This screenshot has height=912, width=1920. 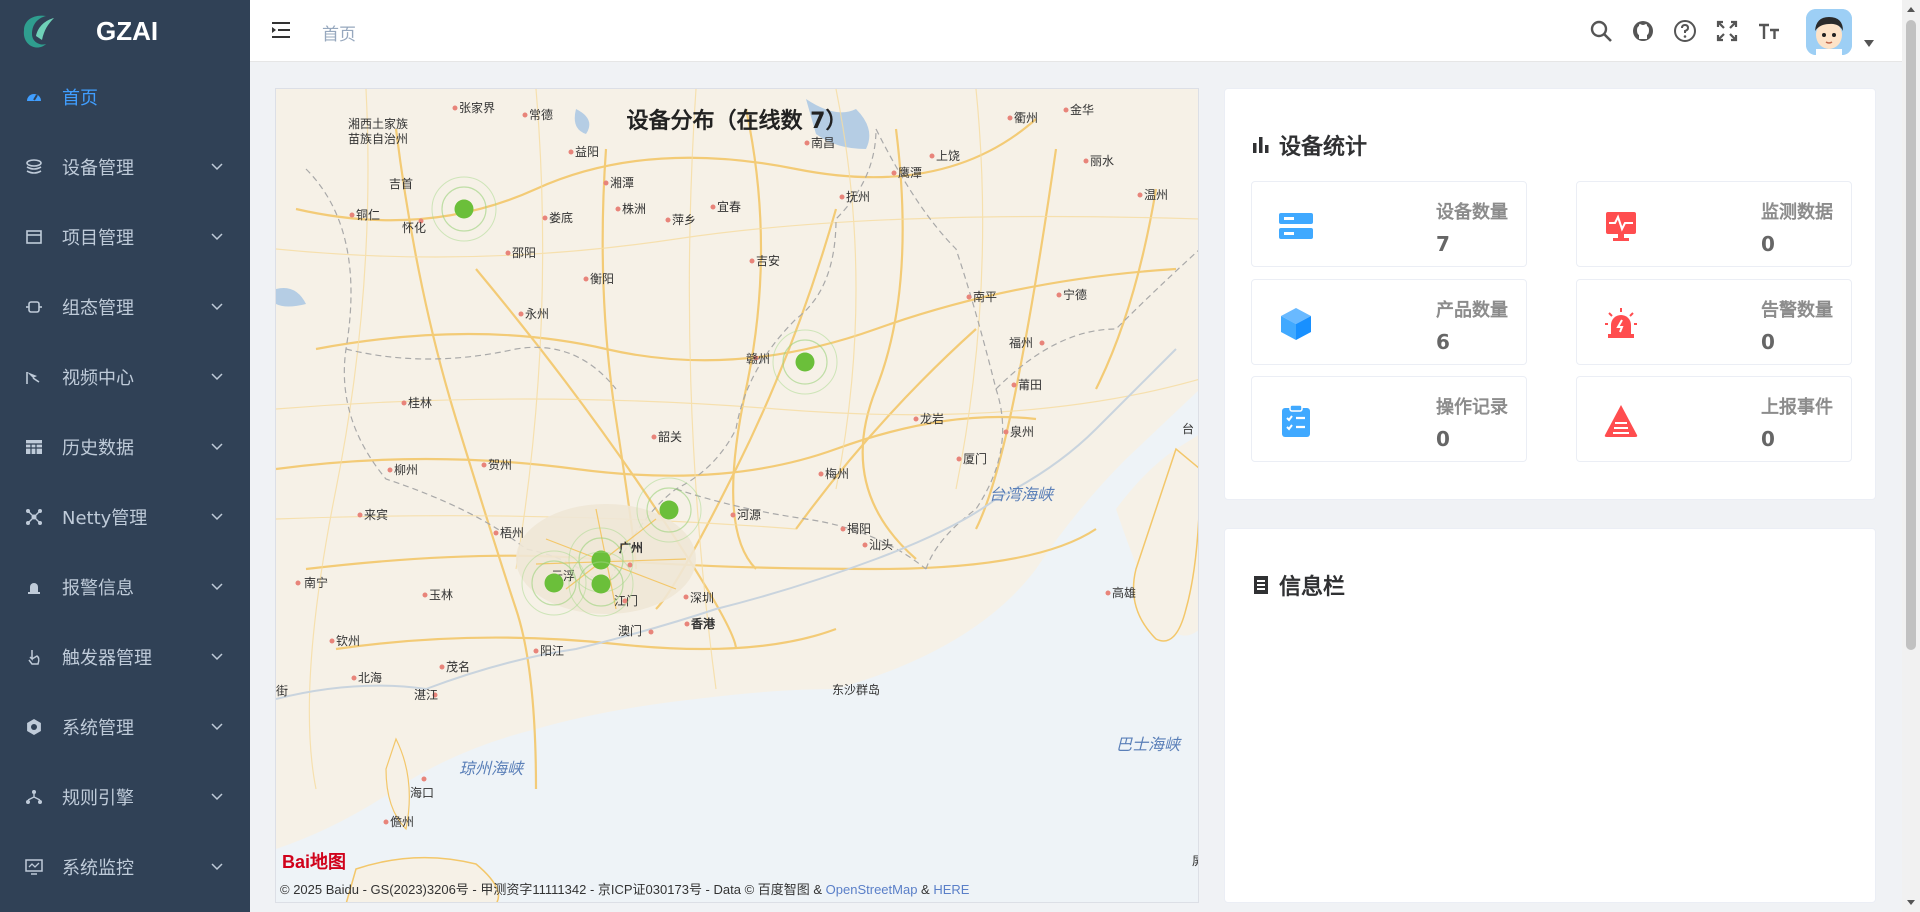 What do you see at coordinates (281, 30) in the screenshot?
I see `hamburger-icon` at bounding box center [281, 30].